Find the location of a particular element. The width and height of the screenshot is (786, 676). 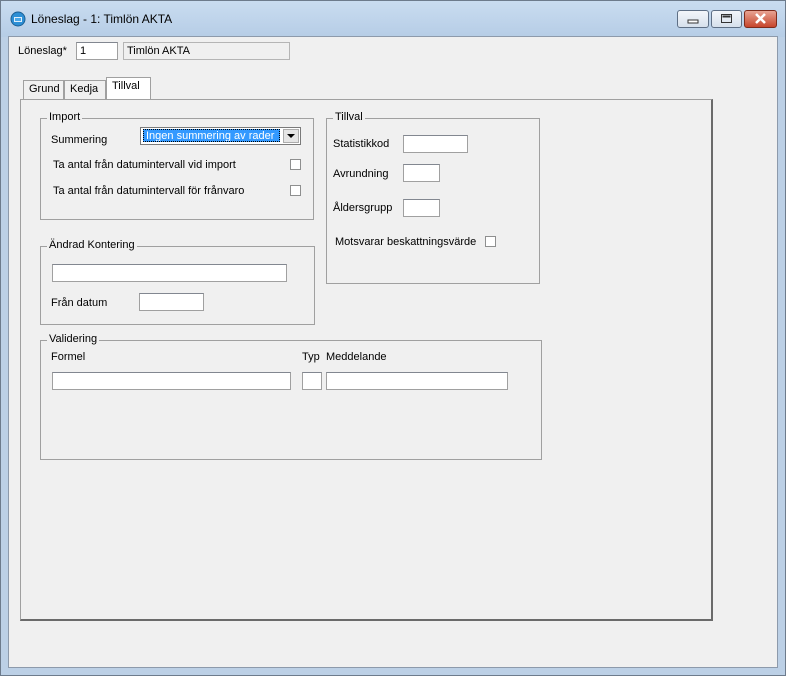

summering-selected-value: Ingen summering av rader is located at coordinates (211, 135).